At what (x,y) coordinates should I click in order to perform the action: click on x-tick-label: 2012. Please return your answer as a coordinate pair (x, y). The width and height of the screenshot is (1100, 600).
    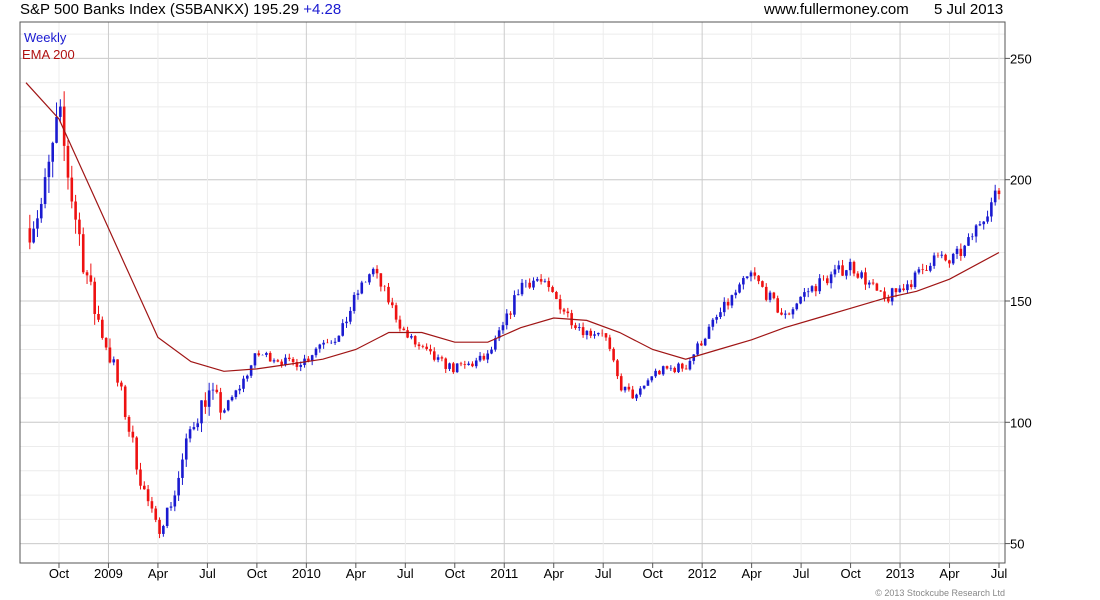
    Looking at the image, I should click on (702, 573).